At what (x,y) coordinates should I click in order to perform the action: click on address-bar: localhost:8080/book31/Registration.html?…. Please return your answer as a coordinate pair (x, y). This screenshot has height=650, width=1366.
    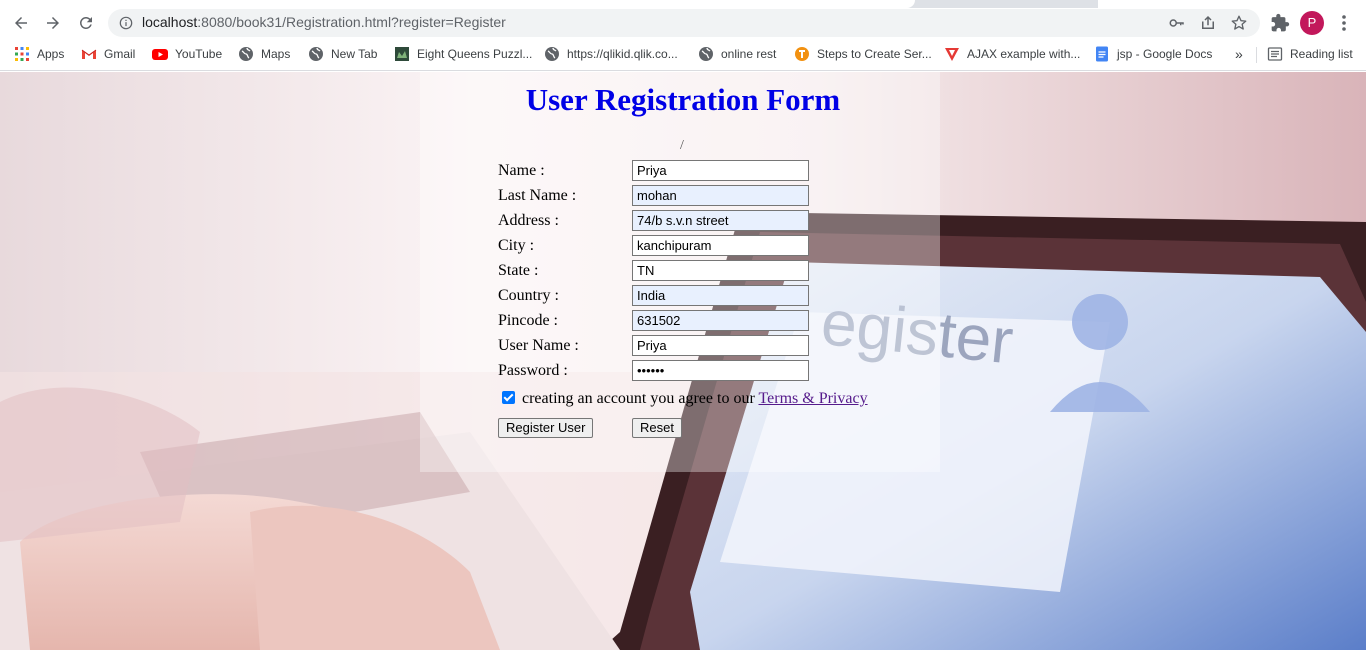
    Looking at the image, I should click on (684, 23).